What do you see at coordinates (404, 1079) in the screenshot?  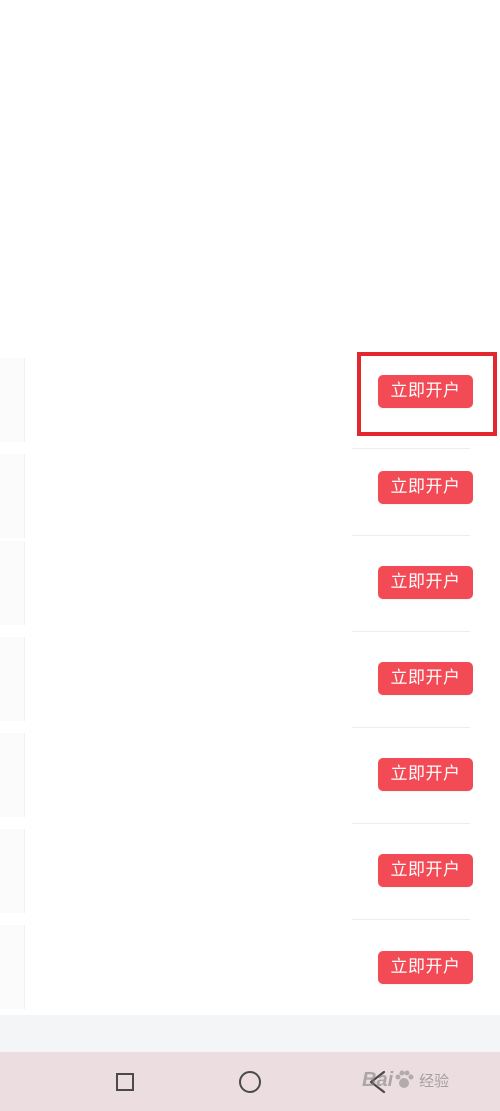 I see `paw-logo-icon` at bounding box center [404, 1079].